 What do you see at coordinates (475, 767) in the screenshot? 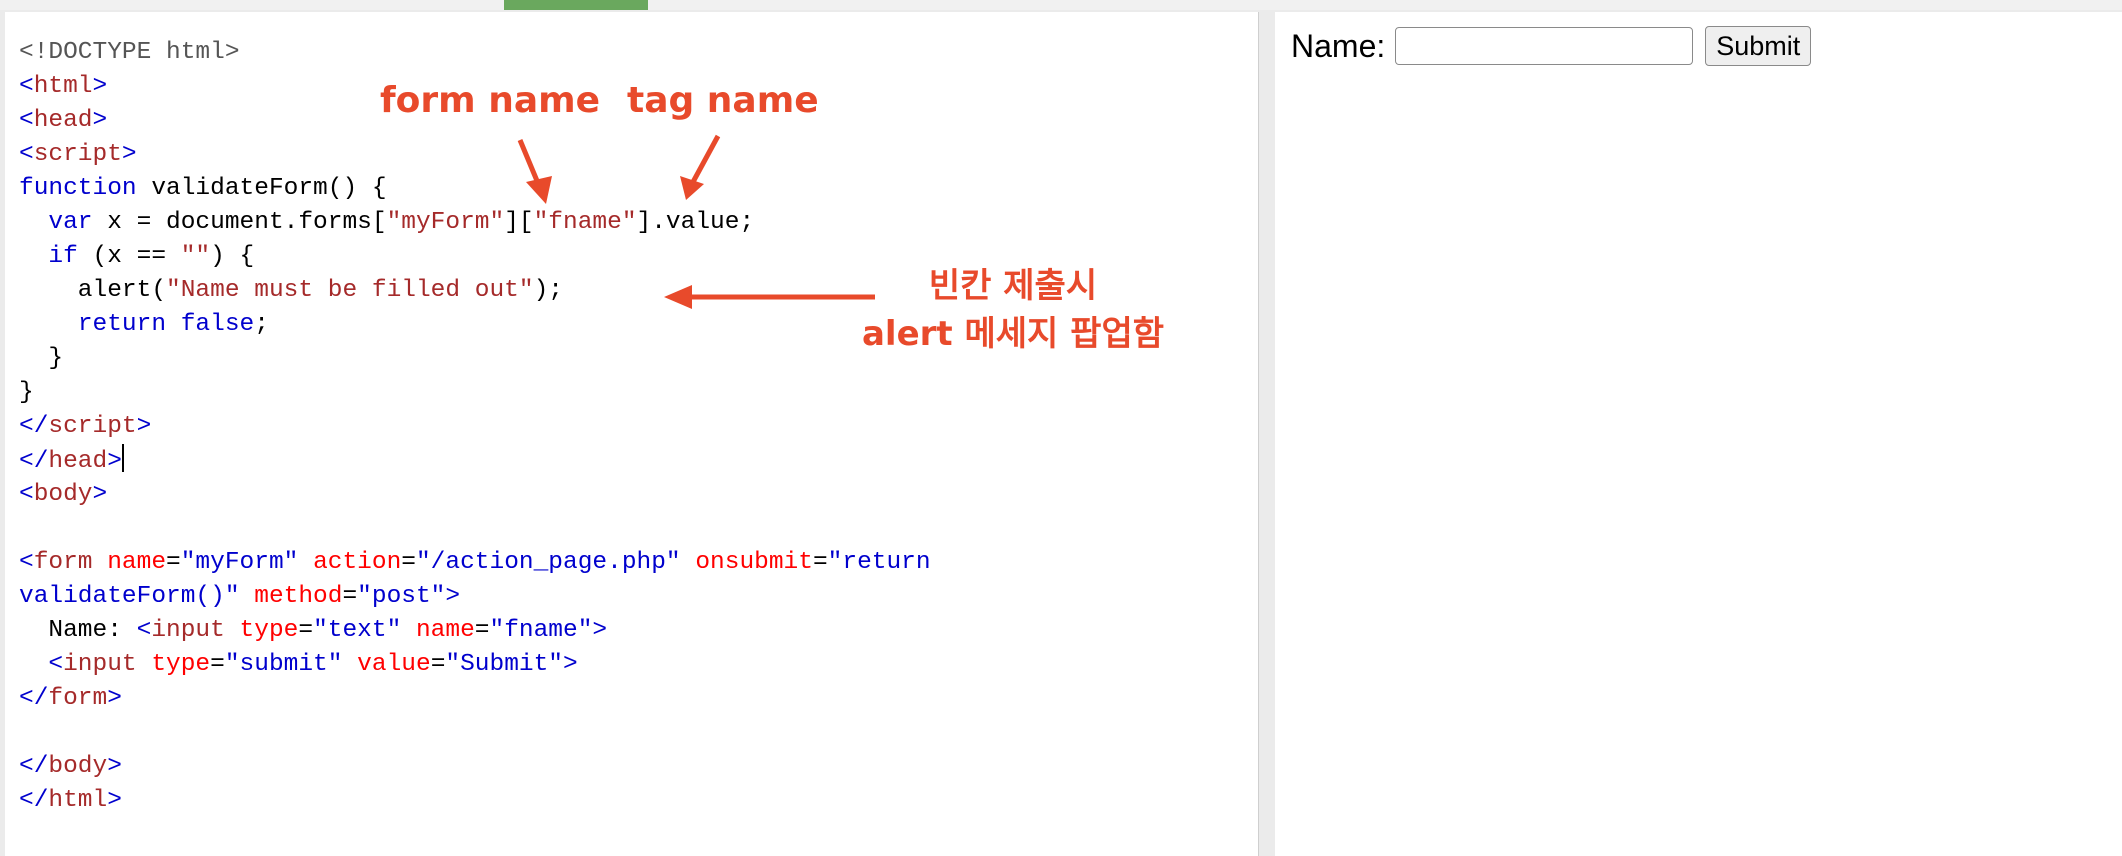
I see `code-line: </body>` at bounding box center [475, 767].